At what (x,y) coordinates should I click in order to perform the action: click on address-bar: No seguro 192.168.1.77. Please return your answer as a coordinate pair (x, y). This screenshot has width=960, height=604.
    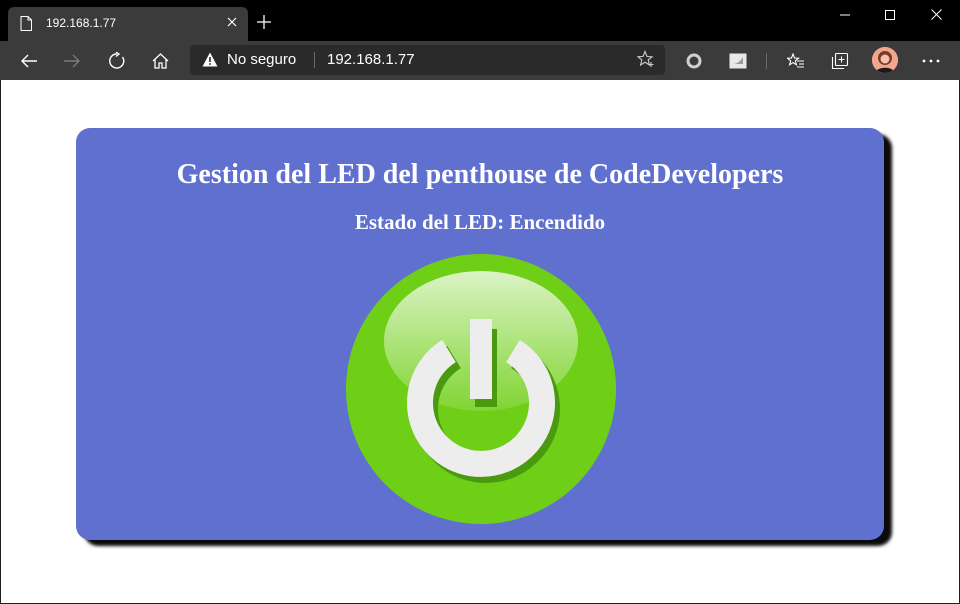
    Looking at the image, I should click on (427, 60).